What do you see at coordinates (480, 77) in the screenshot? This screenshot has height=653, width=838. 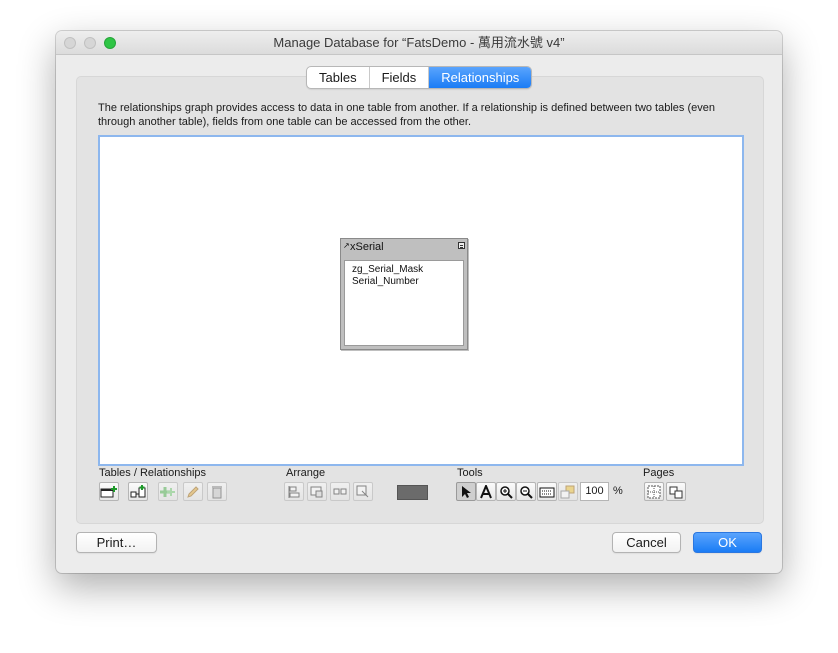 I see `tab-relationships: Relationships` at bounding box center [480, 77].